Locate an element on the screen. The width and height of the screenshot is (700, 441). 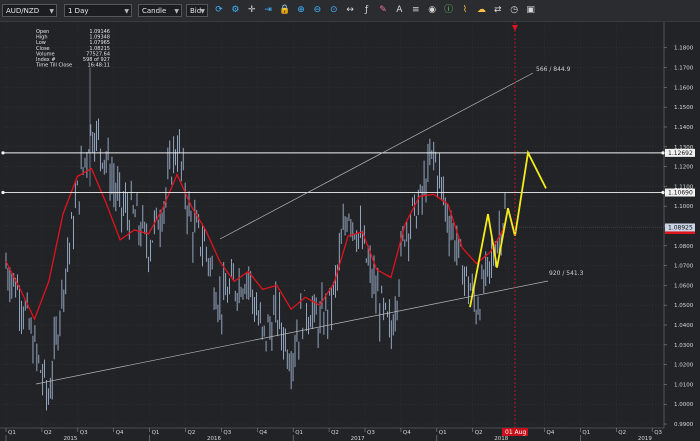
y-tick-label: 1.0700 is located at coordinates (684, 267).